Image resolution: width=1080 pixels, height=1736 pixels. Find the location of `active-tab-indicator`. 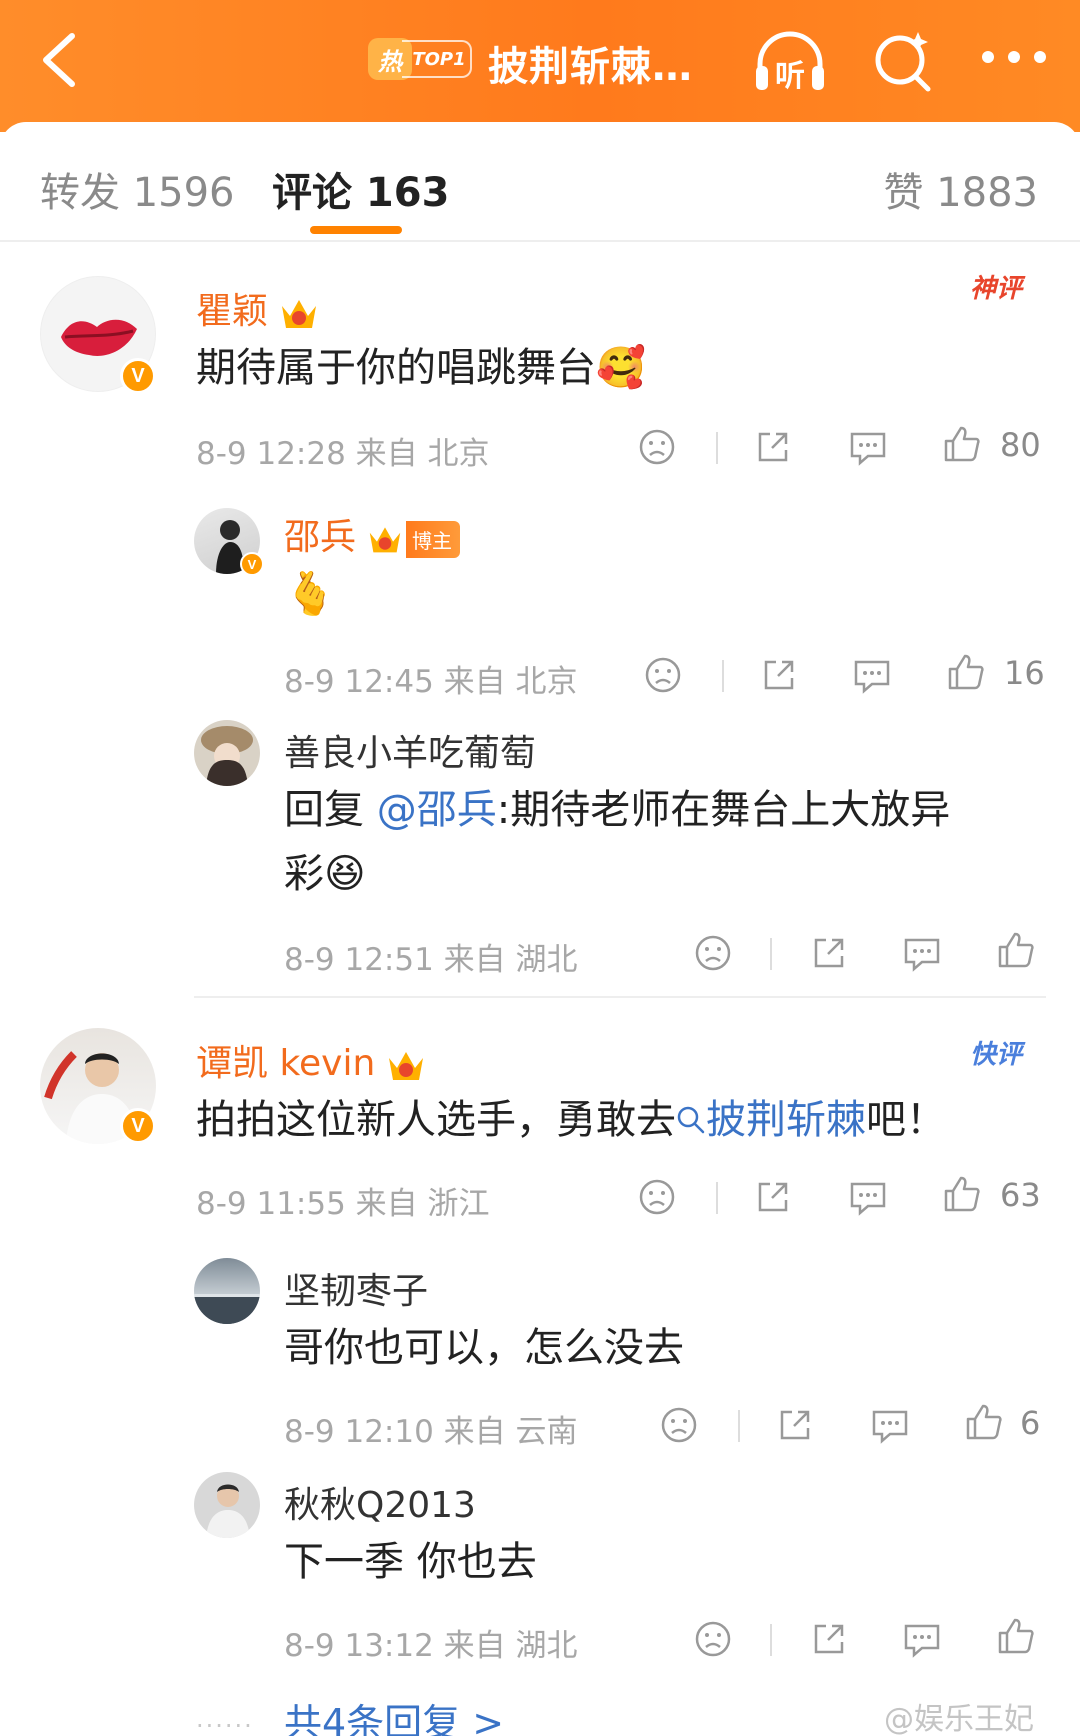

active-tab-indicator is located at coordinates (356, 230).